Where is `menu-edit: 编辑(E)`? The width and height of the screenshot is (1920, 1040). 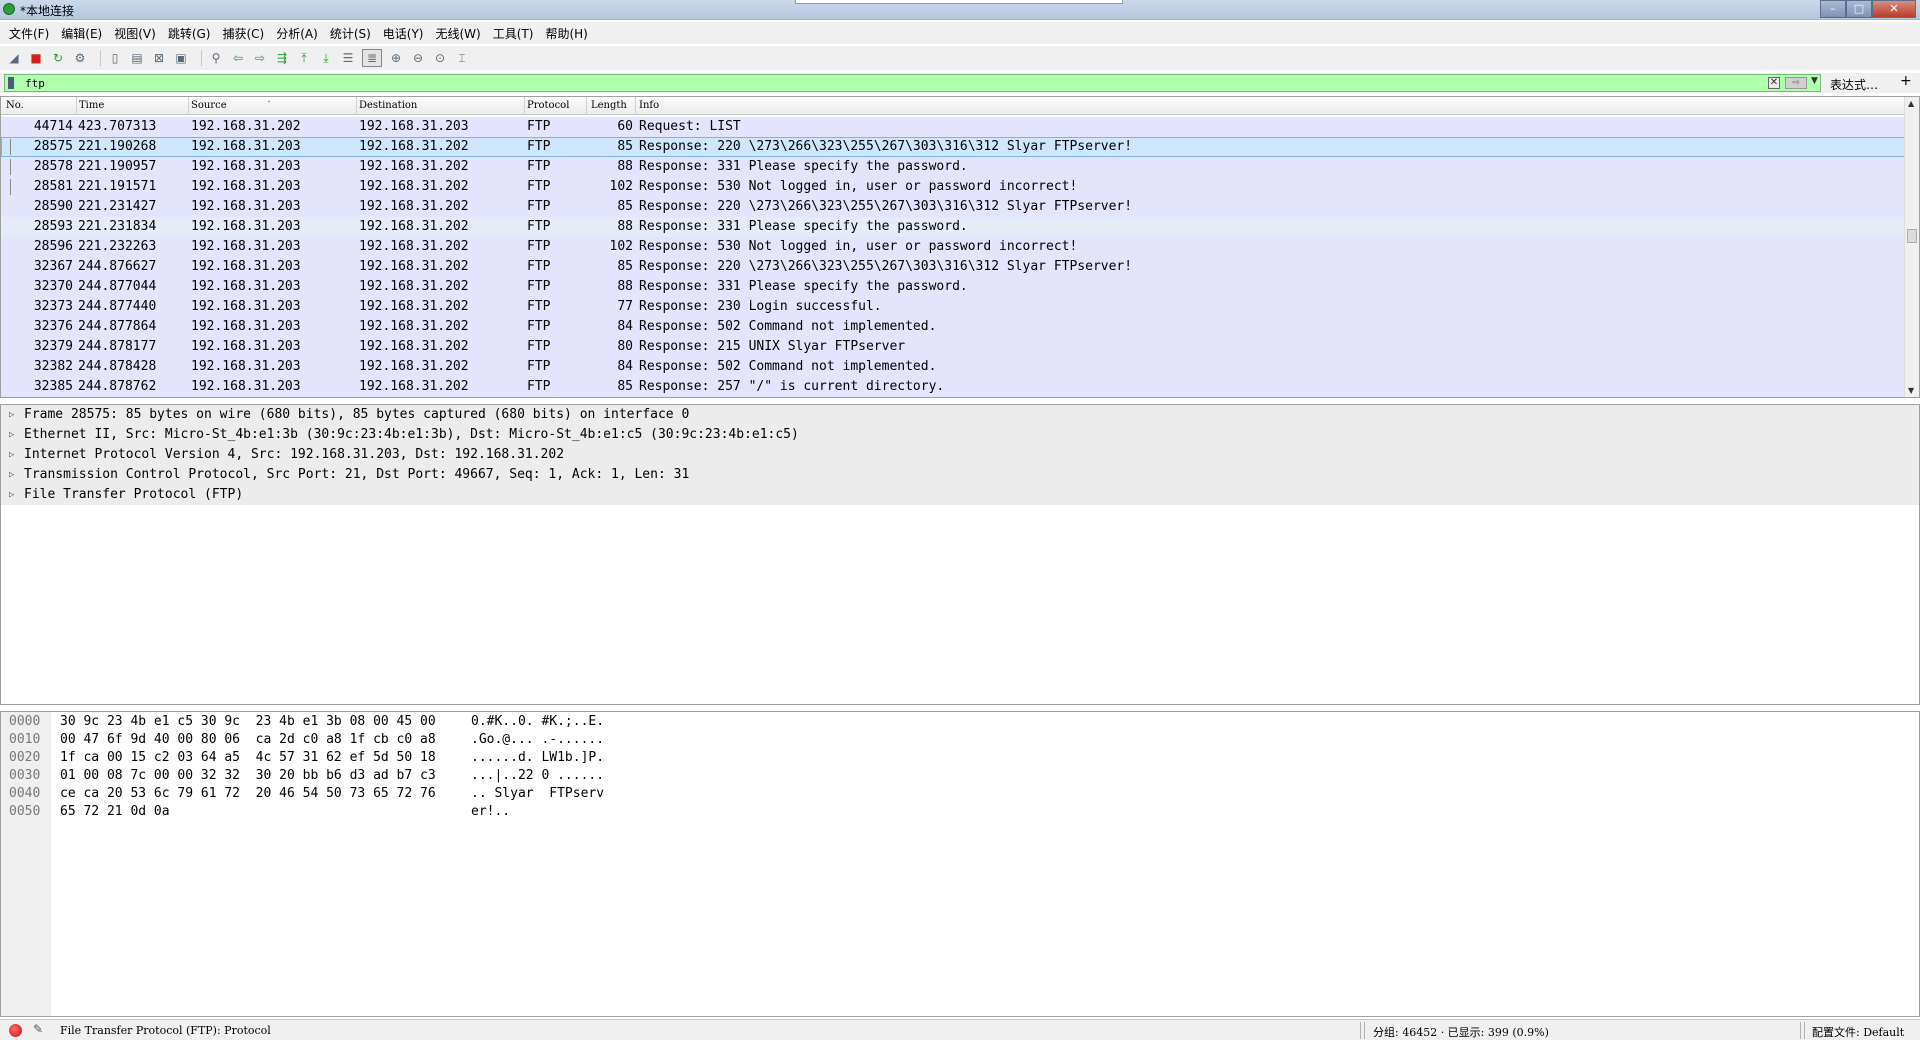 menu-edit: 编辑(E) is located at coordinates (82, 33).